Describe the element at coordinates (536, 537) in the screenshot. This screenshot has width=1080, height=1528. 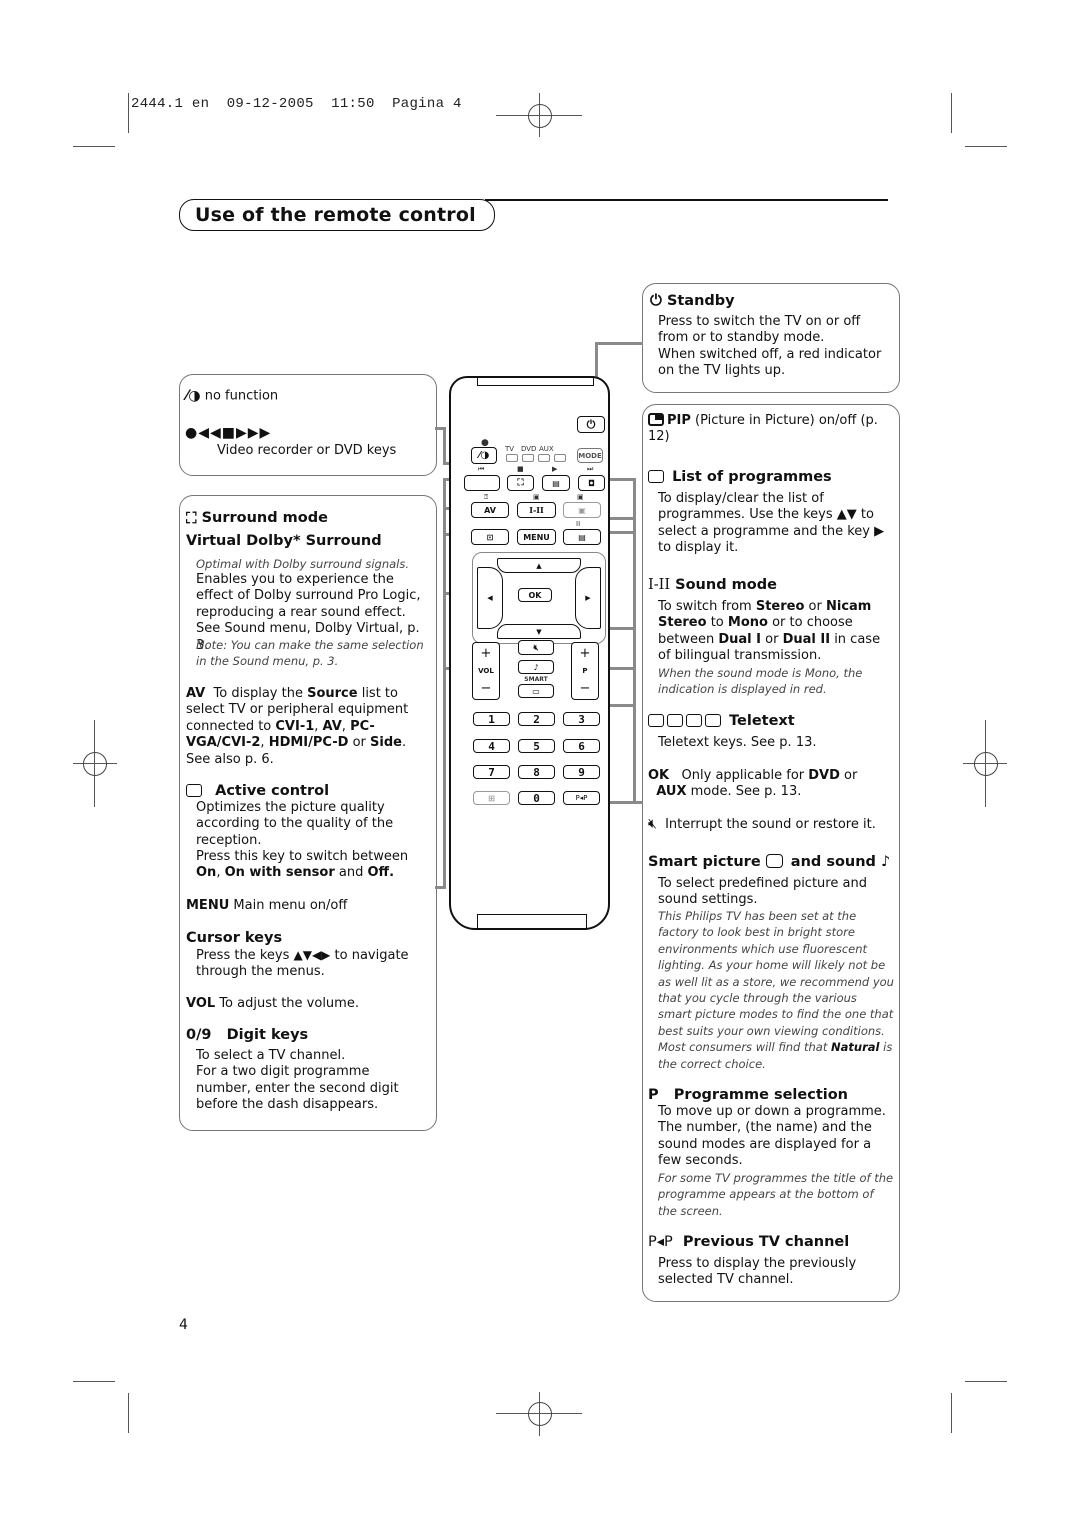
I see `menu-button: MENU` at that location.